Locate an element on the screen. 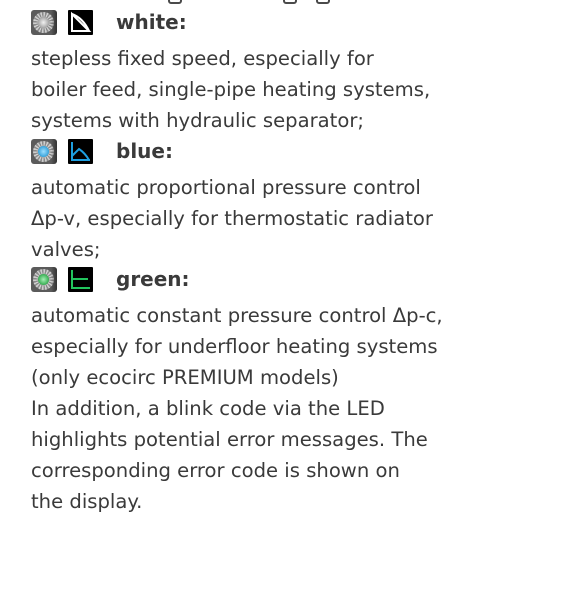 The width and height of the screenshot is (567, 600). stepless-fixed-speed-curve-icon is located at coordinates (80, 22).